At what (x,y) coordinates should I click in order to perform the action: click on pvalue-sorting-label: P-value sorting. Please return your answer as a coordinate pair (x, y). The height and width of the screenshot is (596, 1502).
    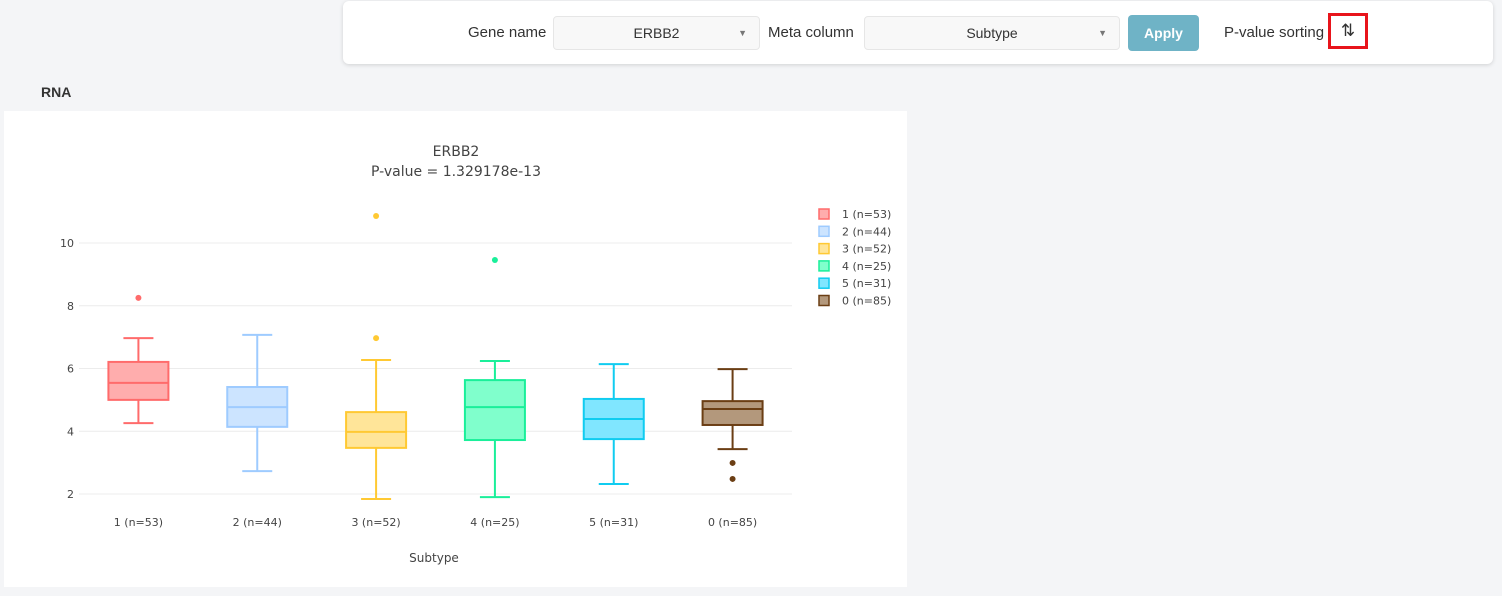
    Looking at the image, I should click on (1274, 32).